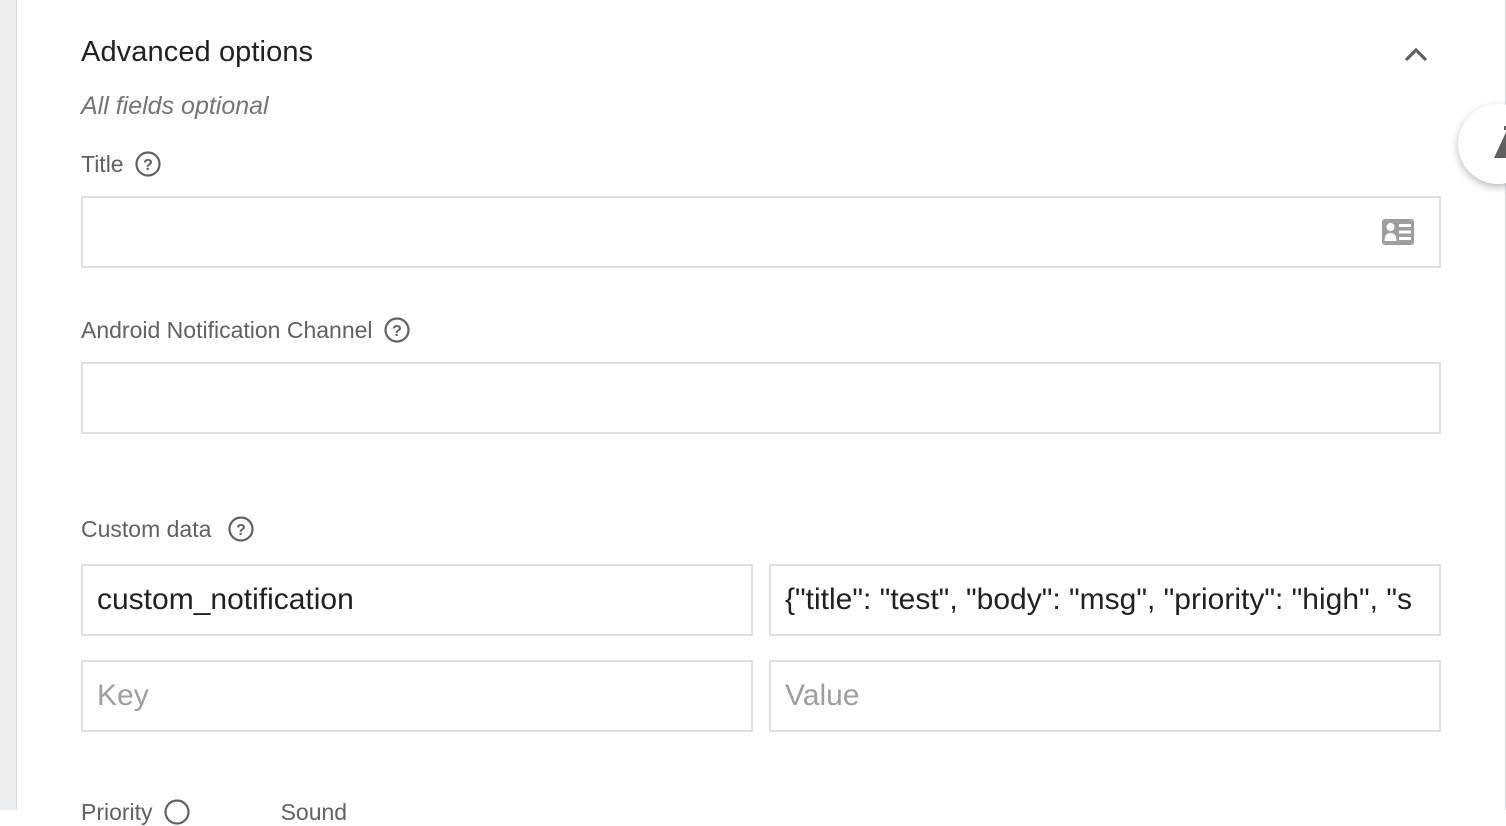 The height and width of the screenshot is (826, 1506). I want to click on custom-data-key-field, so click(417, 600).